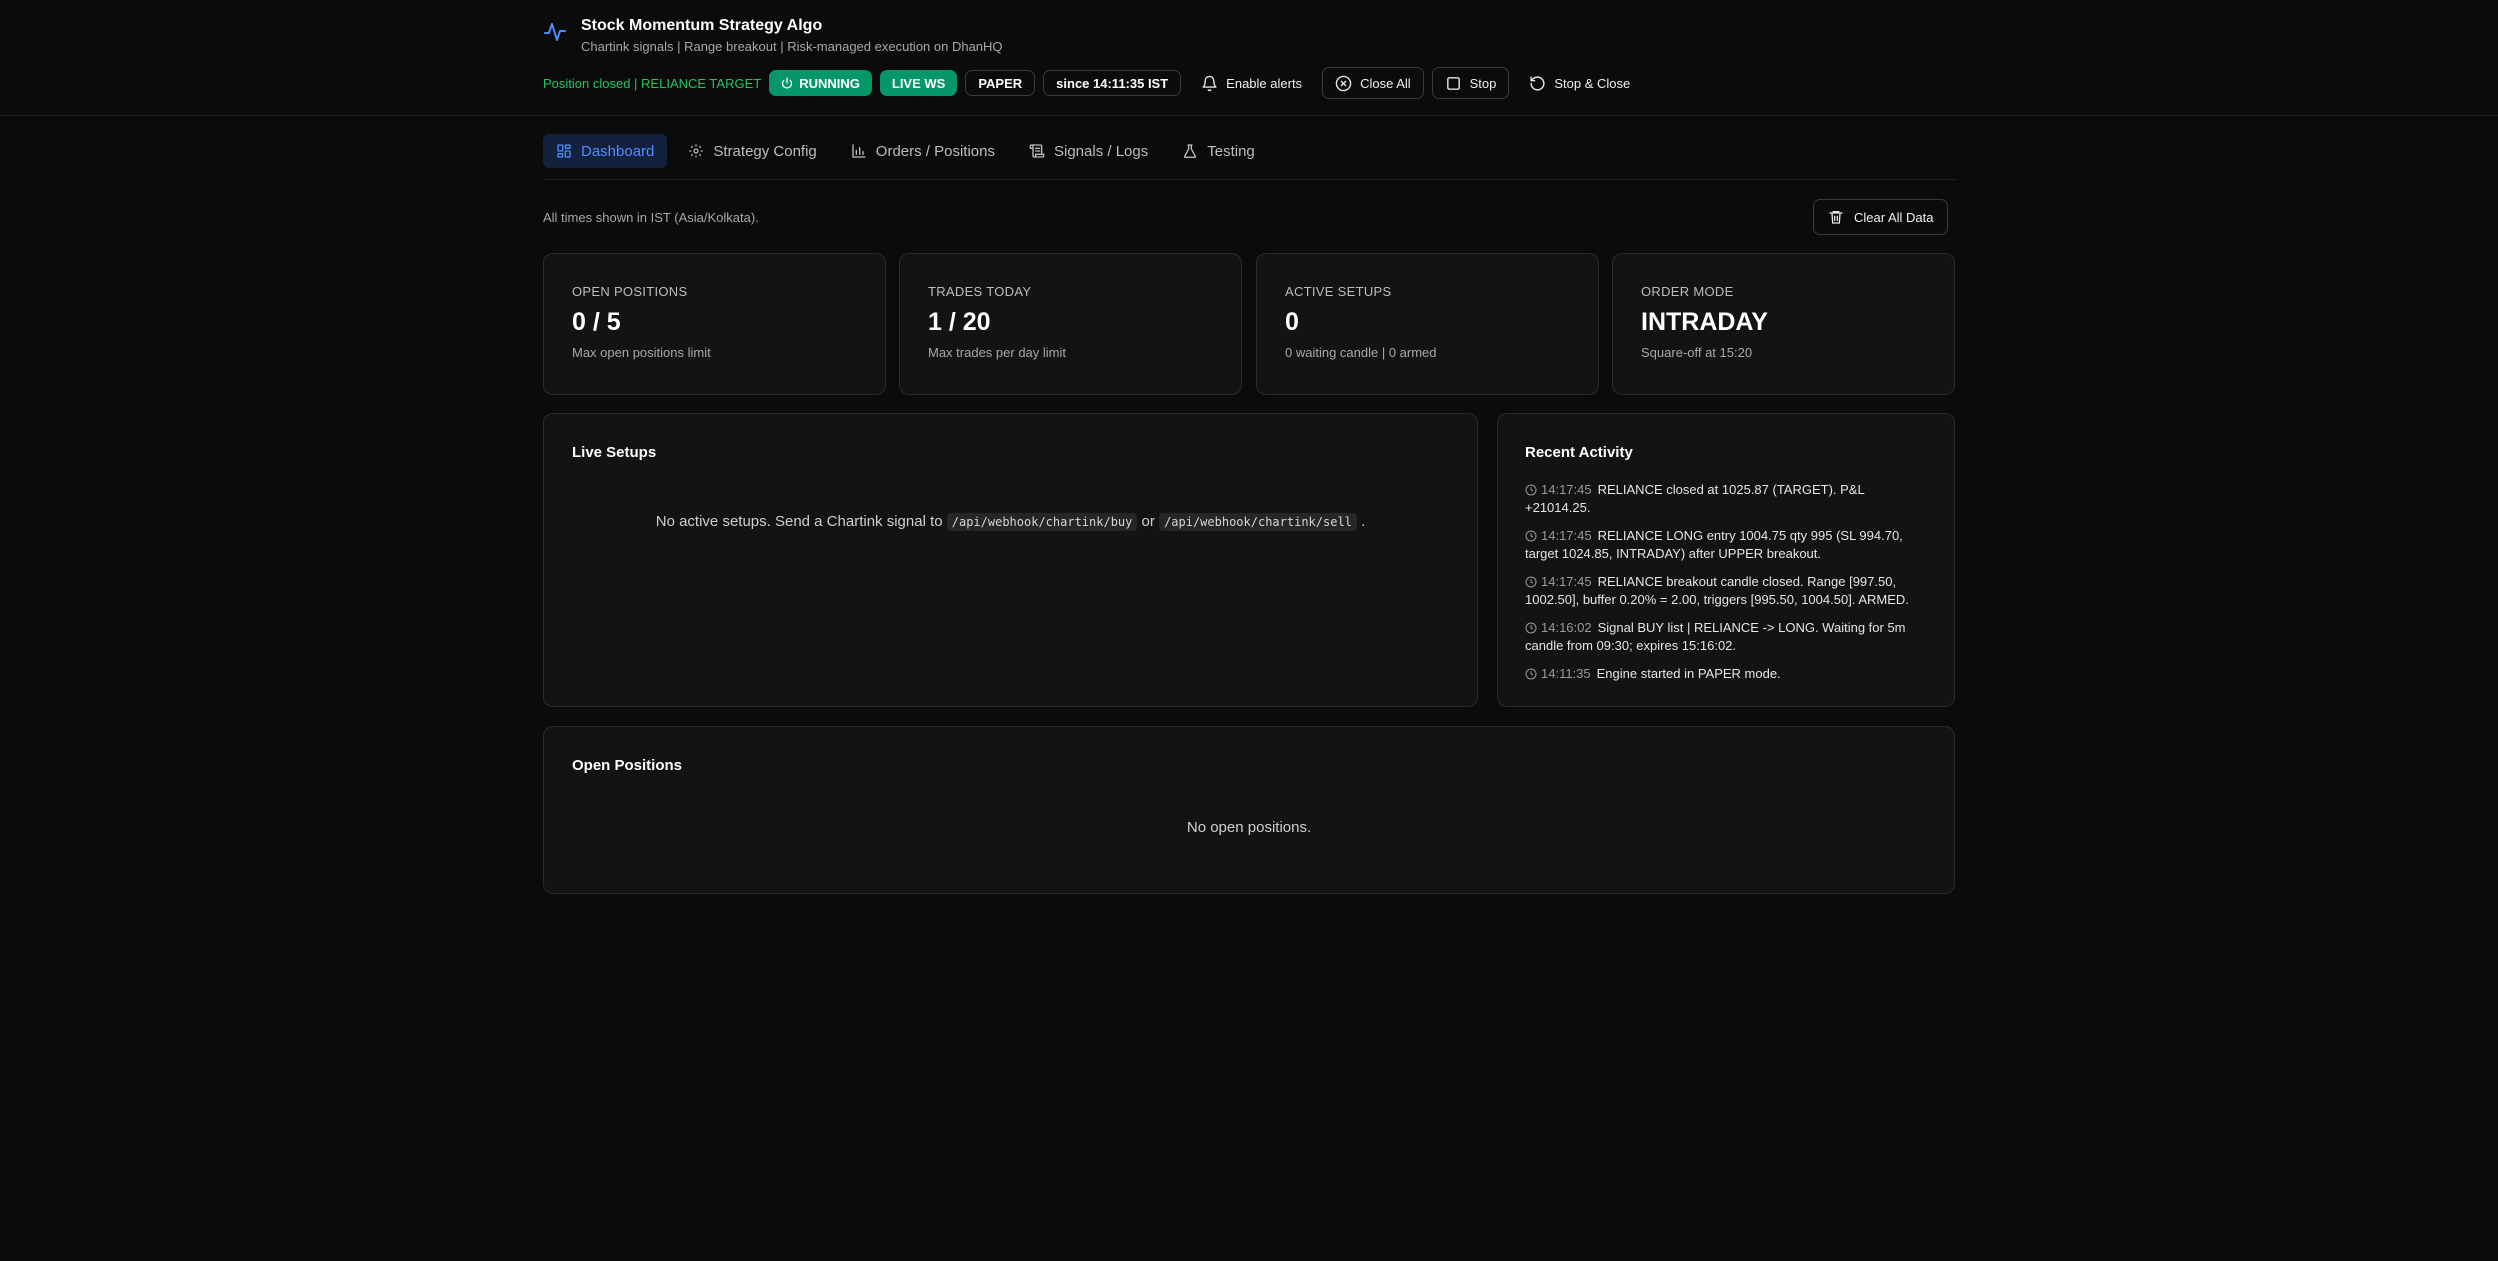 The width and height of the screenshot is (2498, 1261). What do you see at coordinates (1190, 151) in the screenshot?
I see `flask-icon` at bounding box center [1190, 151].